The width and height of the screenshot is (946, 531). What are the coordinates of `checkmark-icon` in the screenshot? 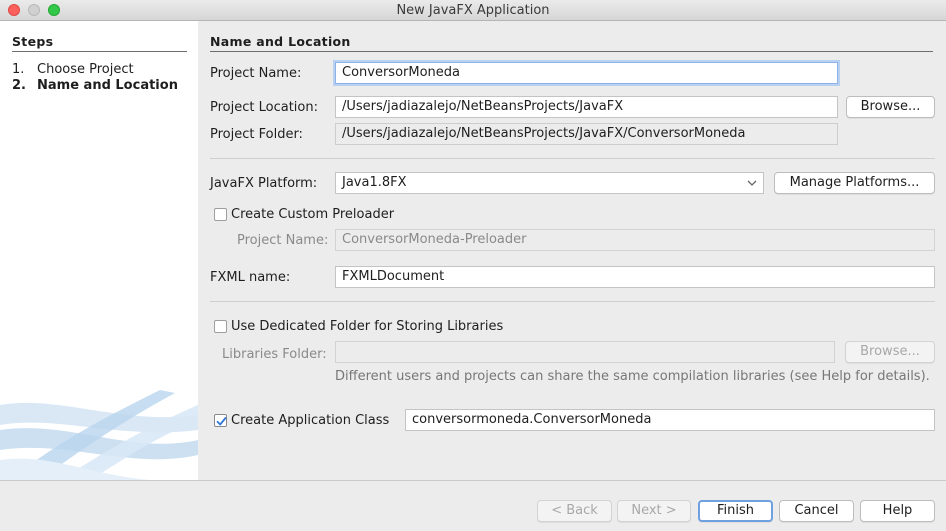 It's located at (221, 421).